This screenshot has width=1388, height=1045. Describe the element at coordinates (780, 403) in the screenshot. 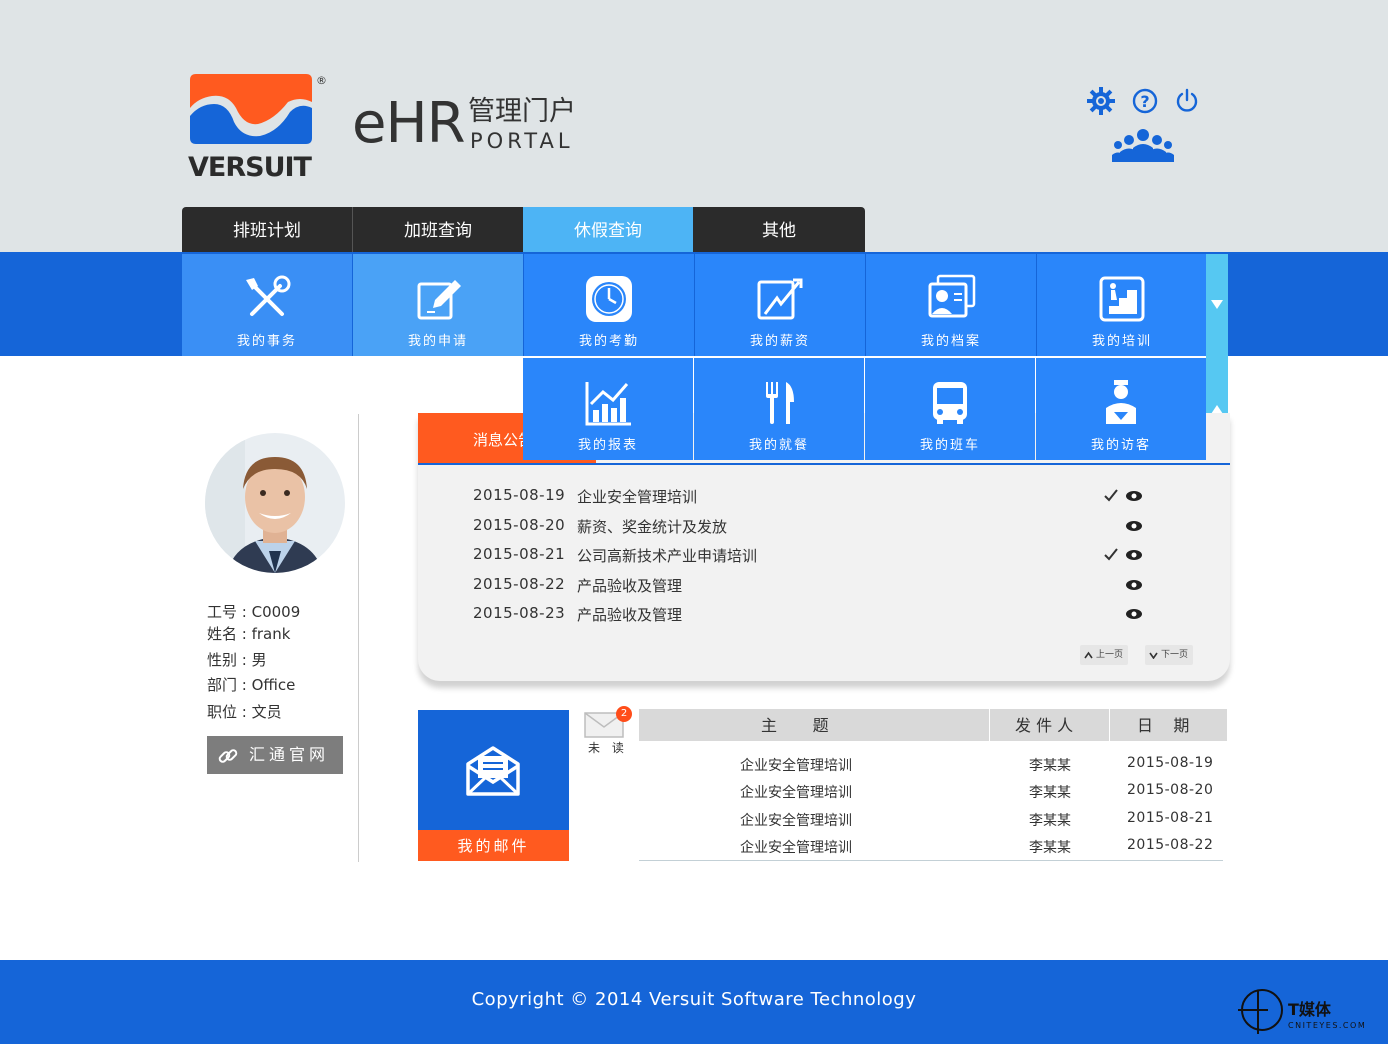

I see `dining-icon` at that location.